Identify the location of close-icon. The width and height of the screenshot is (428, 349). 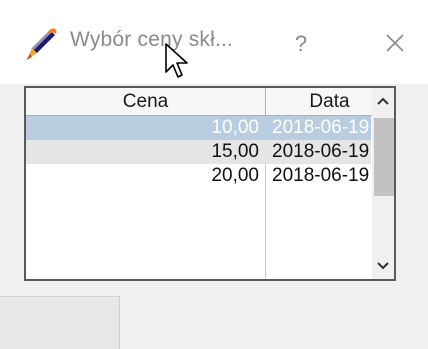
(395, 43).